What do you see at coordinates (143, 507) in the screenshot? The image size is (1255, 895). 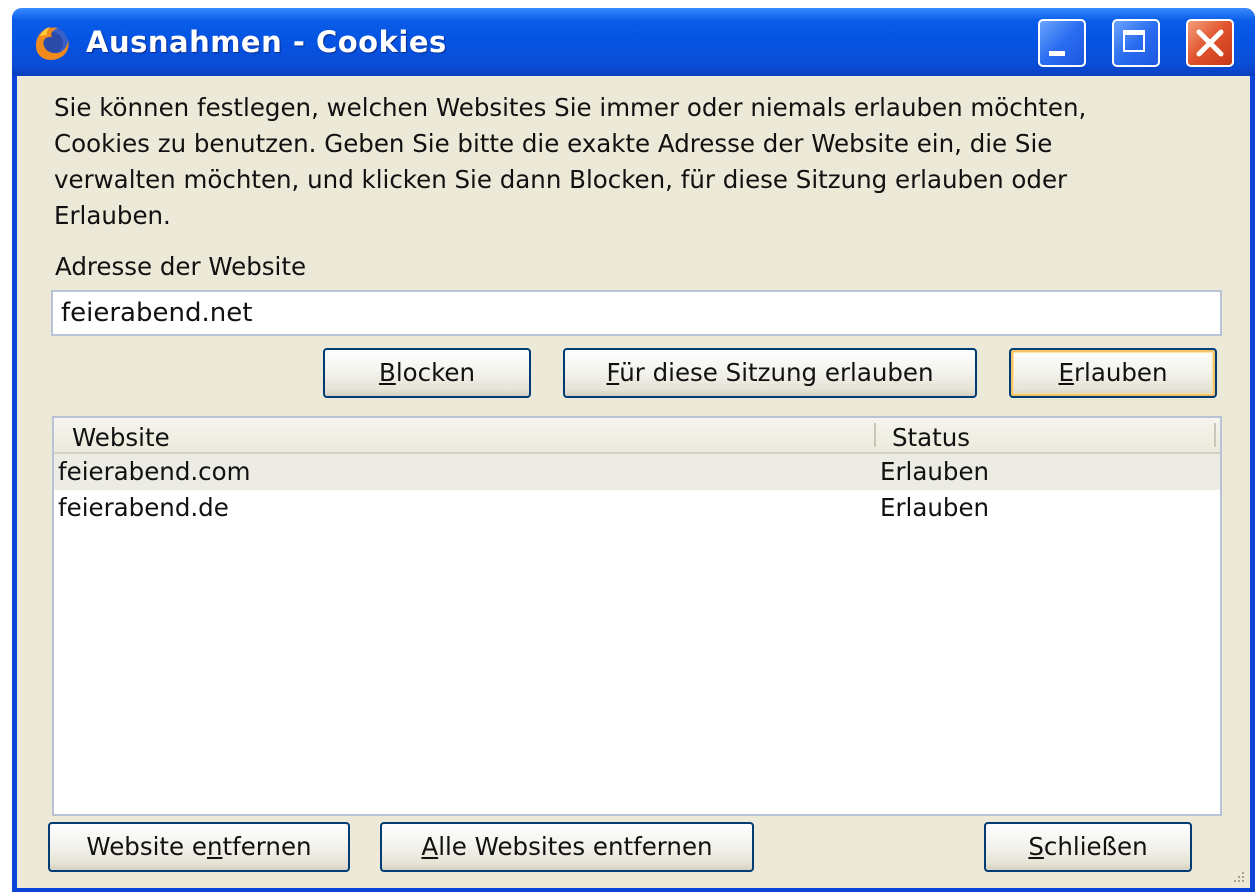 I see `list-item-website: feierabend.de` at bounding box center [143, 507].